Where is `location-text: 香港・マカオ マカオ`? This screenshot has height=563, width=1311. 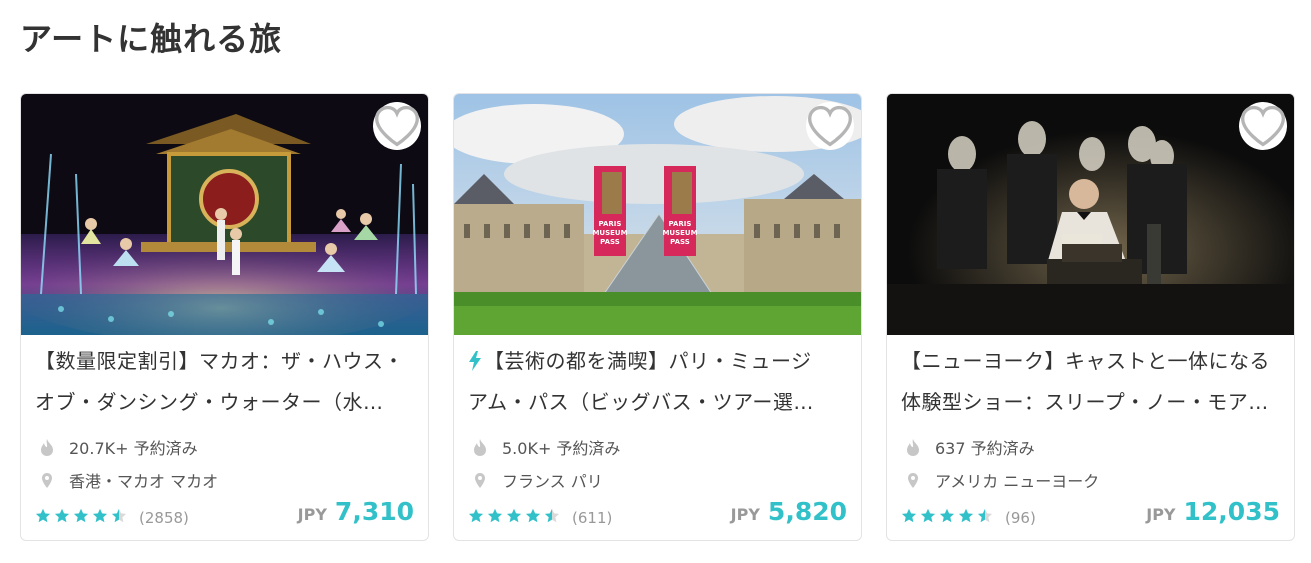
location-text: 香港・マカオ マカオ is located at coordinates (144, 481).